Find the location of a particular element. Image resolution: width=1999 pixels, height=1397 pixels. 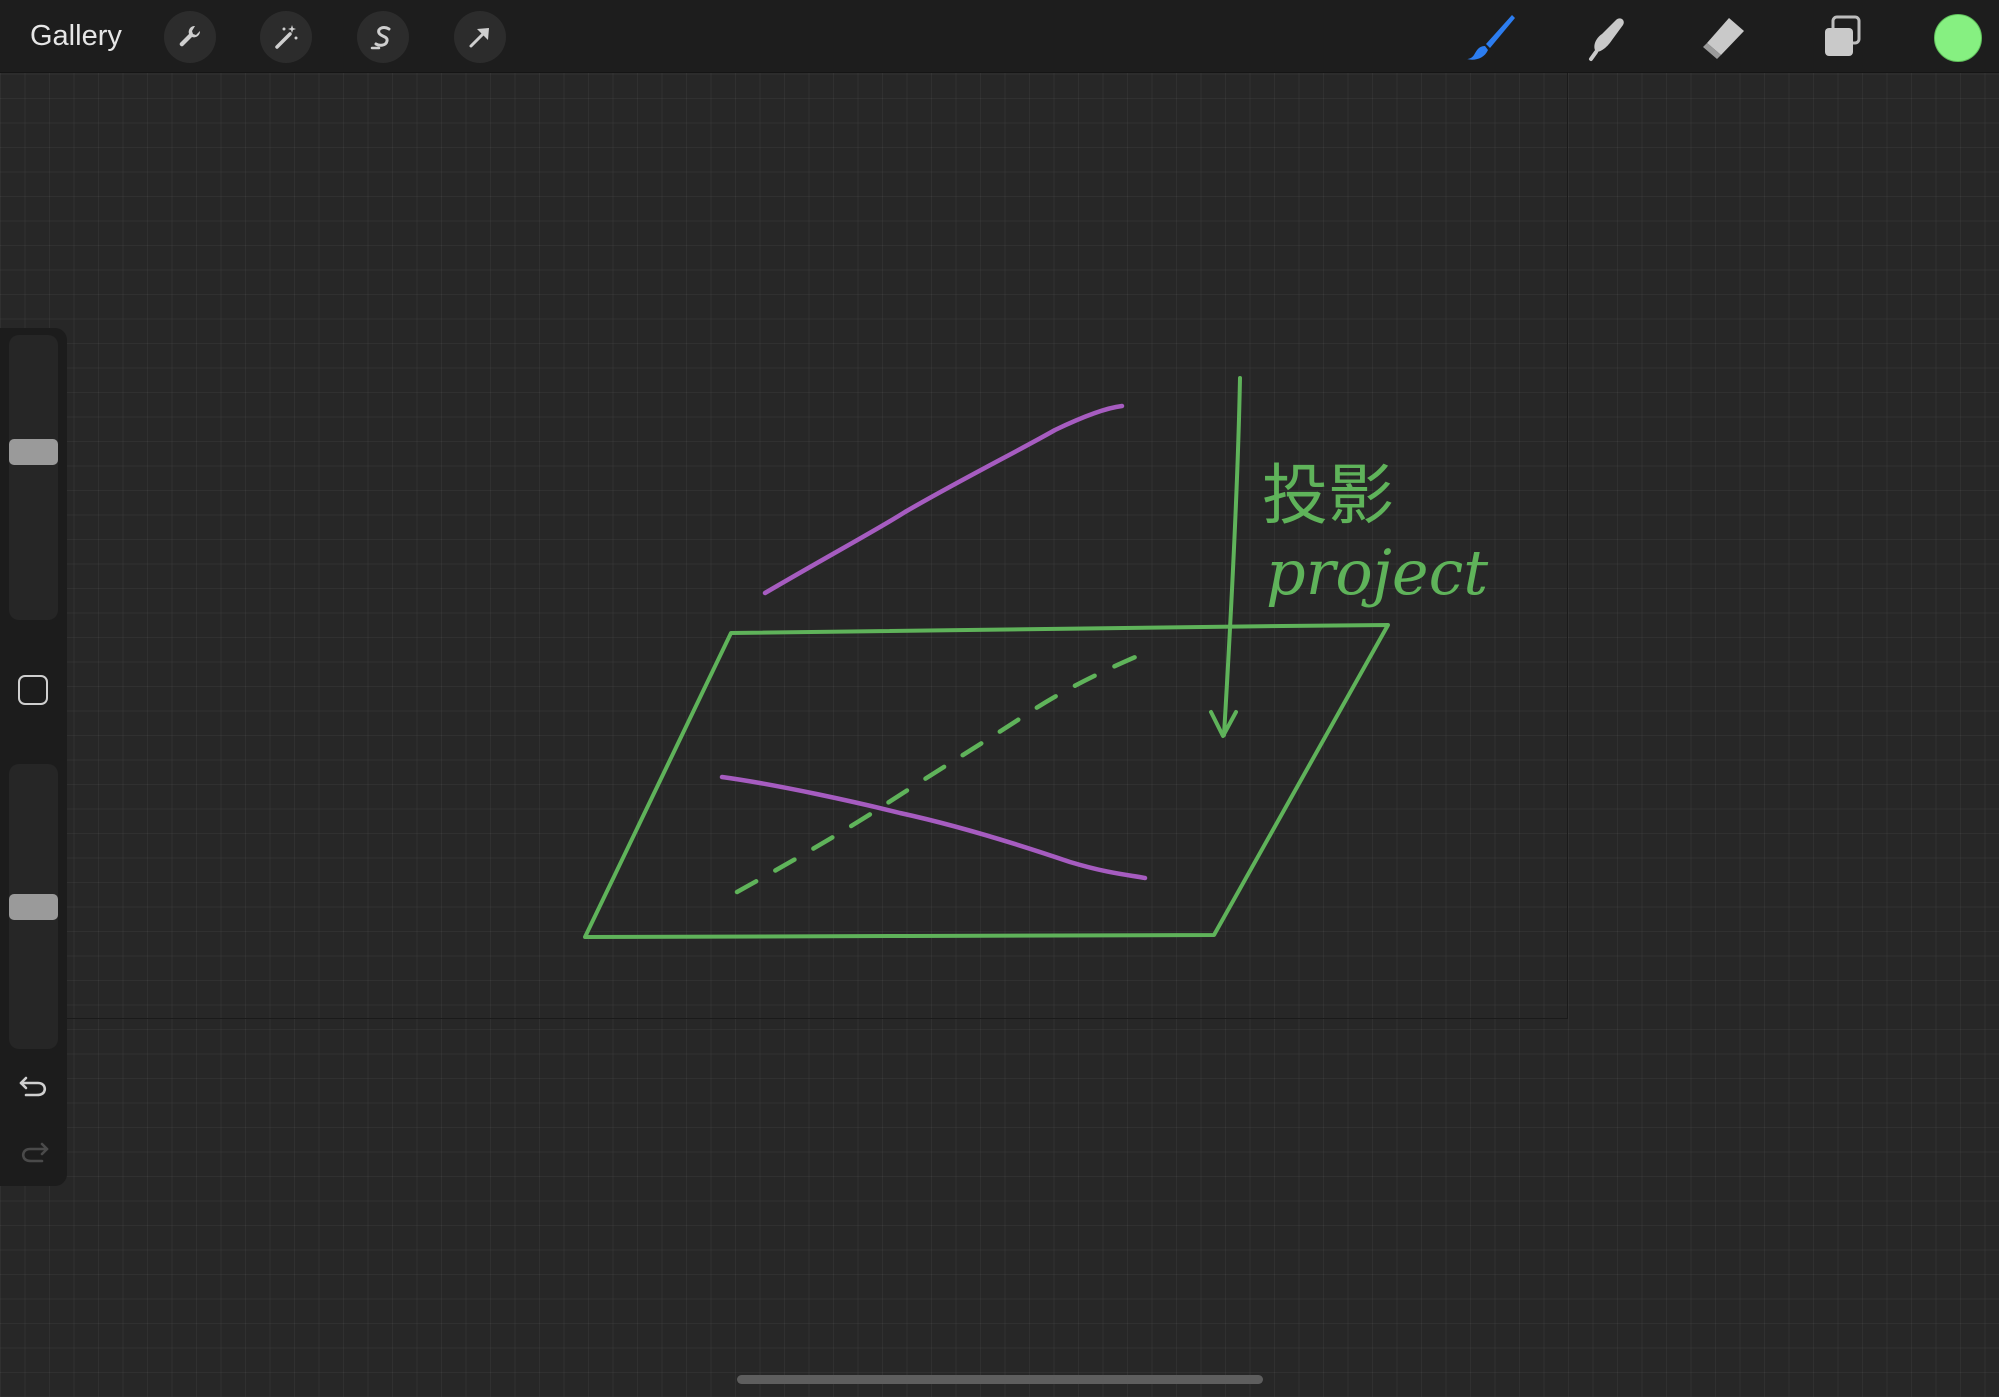

home-indicator is located at coordinates (1000, 1379).